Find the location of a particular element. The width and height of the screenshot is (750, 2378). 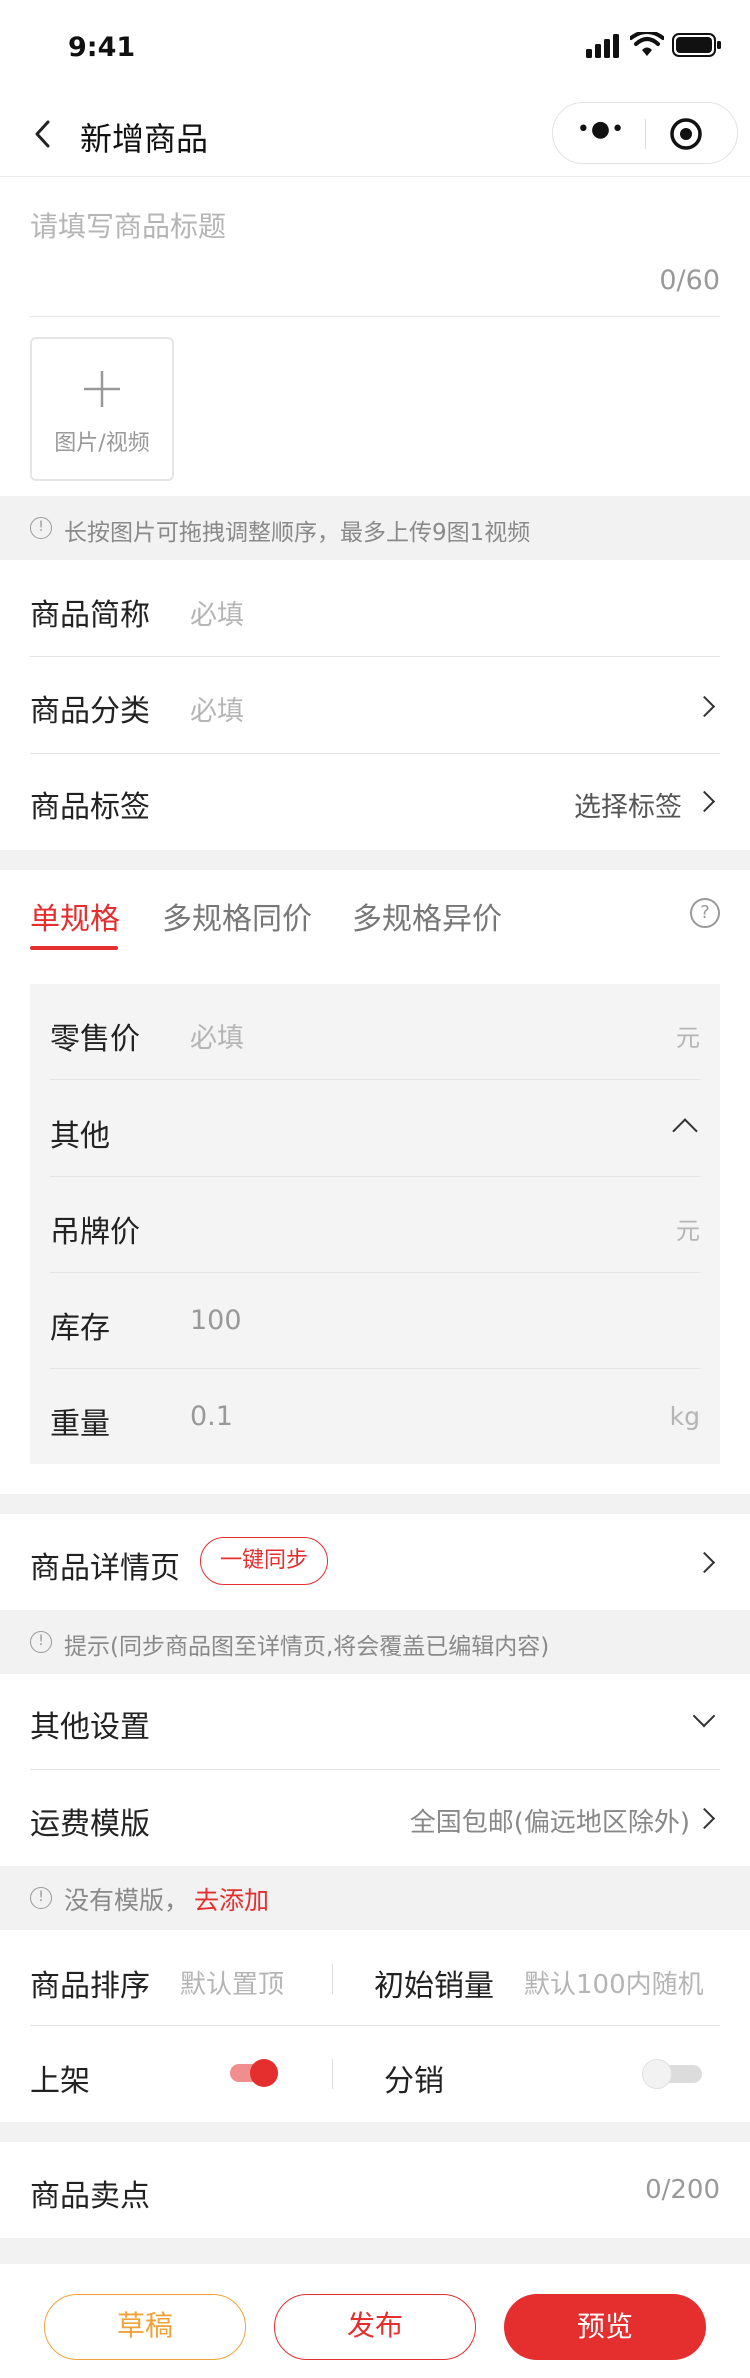

shipping-template-row: 运费模版 全国包邮(偏远地区除外) is located at coordinates (375, 1818).